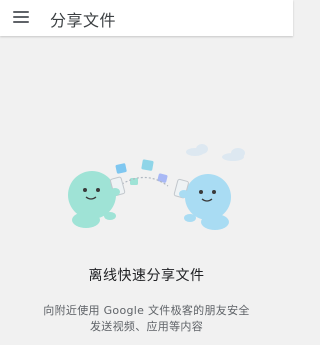  What do you see at coordinates (21, 17) in the screenshot?
I see `hamburger-menu-icon` at bounding box center [21, 17].